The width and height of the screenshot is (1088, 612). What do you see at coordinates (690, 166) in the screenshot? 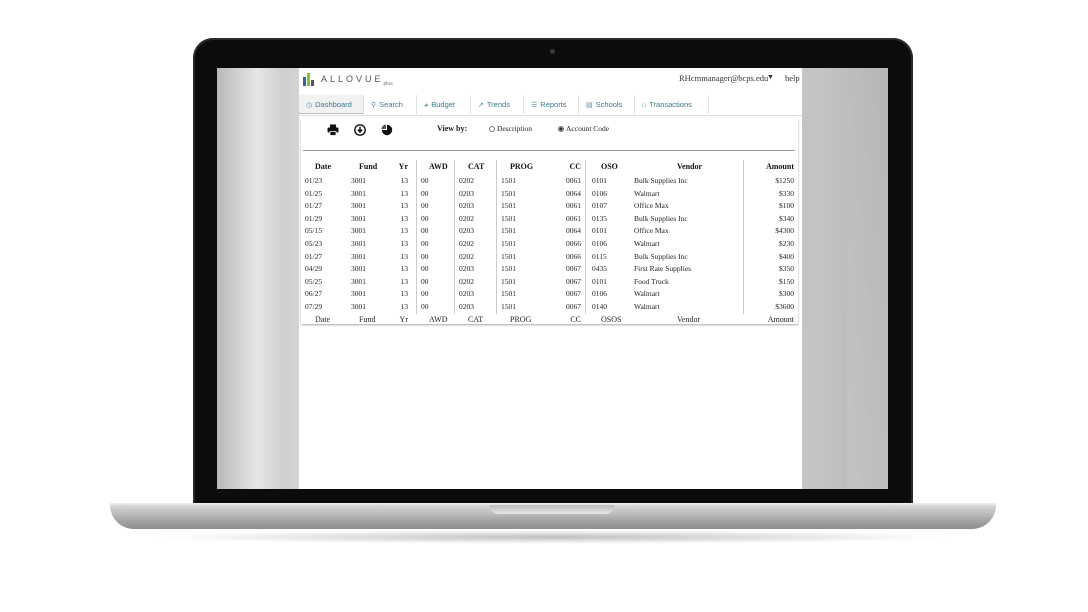
I see `column-header-vendor: Vendor` at bounding box center [690, 166].